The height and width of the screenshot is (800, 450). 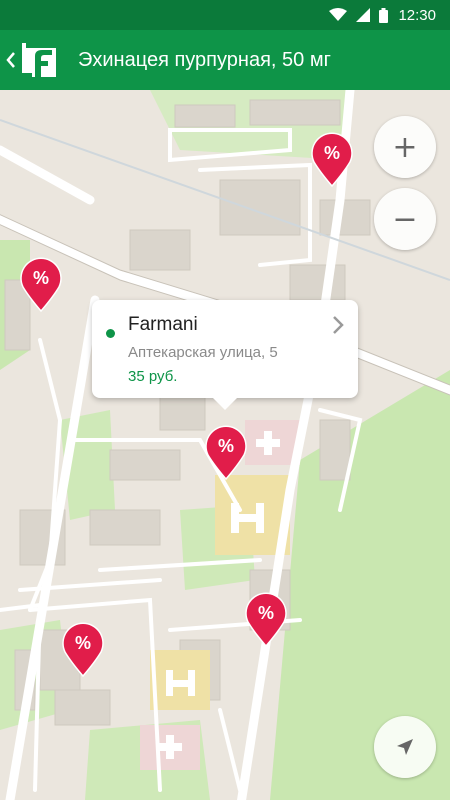 I want to click on pharmacy-callout: Farmani Аптекарская улица, 5 35 руб., so click(x=225, y=355).